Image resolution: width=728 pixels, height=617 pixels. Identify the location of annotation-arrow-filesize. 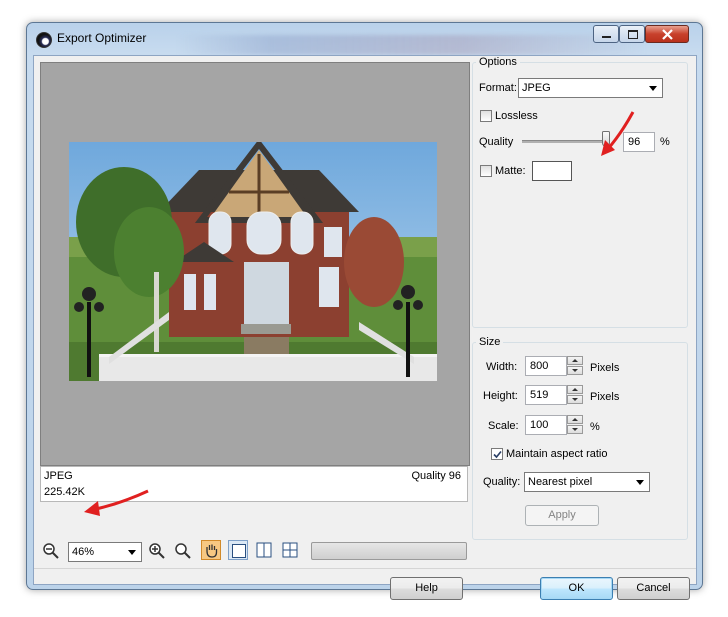
(116, 502).